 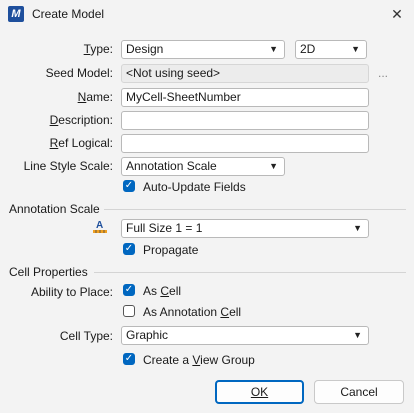 What do you see at coordinates (164, 228) in the screenshot?
I see `annotation-scale-value: Full Size 1 = 1` at bounding box center [164, 228].